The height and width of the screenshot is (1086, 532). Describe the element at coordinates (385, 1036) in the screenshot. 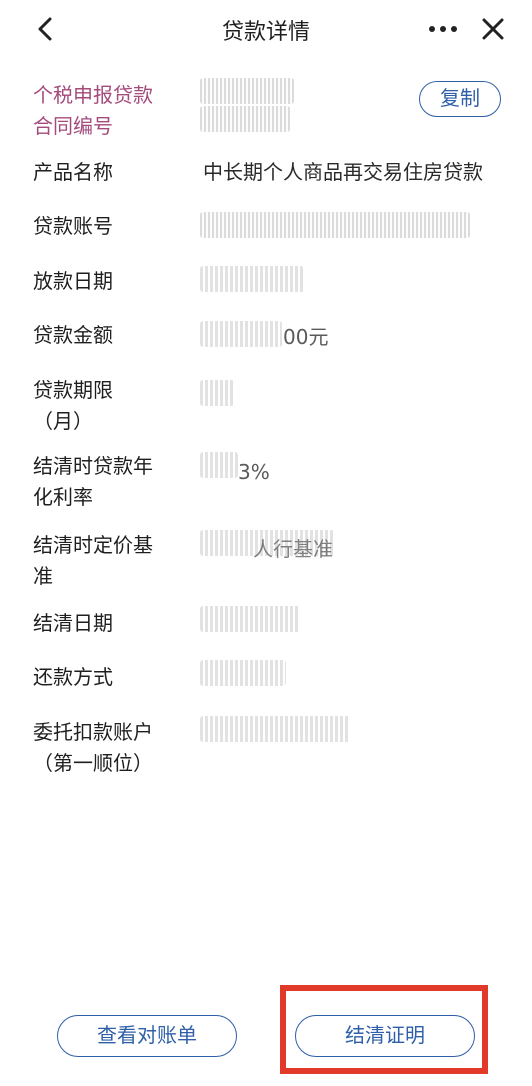

I see `settlement-certificate-button: 结清证明` at that location.